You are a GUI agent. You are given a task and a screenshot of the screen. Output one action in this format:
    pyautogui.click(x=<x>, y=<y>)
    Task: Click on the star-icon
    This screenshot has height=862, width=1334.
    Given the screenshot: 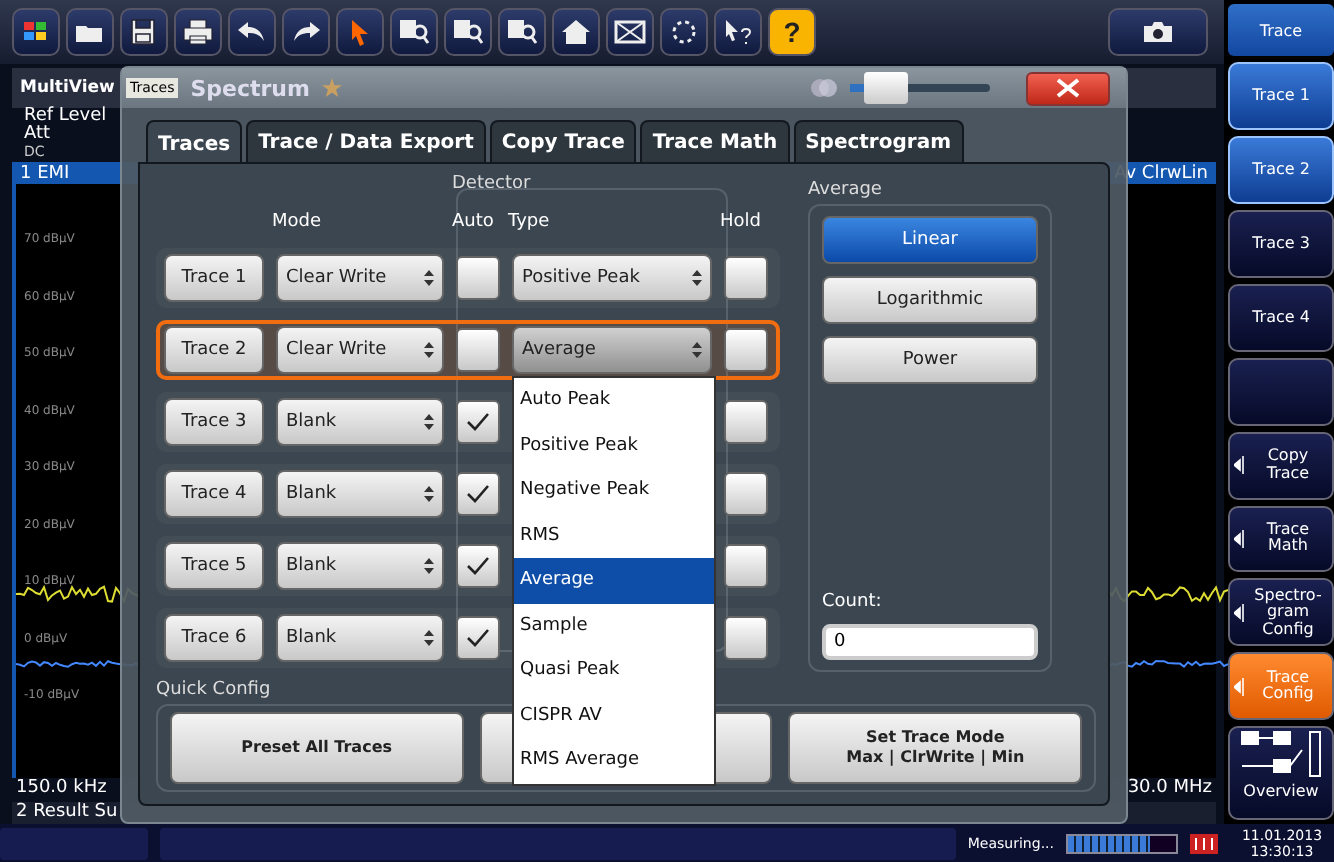 What is the action you would take?
    pyautogui.click(x=331, y=88)
    